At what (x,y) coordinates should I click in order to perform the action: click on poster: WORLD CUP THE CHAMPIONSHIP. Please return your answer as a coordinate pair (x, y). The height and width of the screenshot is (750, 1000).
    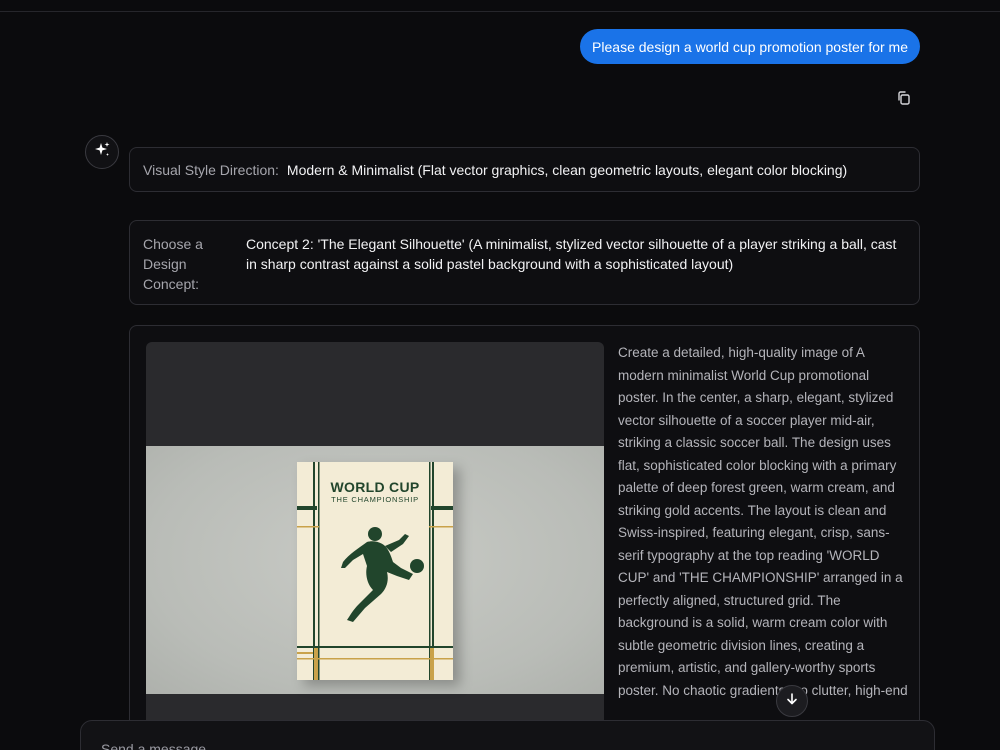
    Looking at the image, I should click on (375, 571).